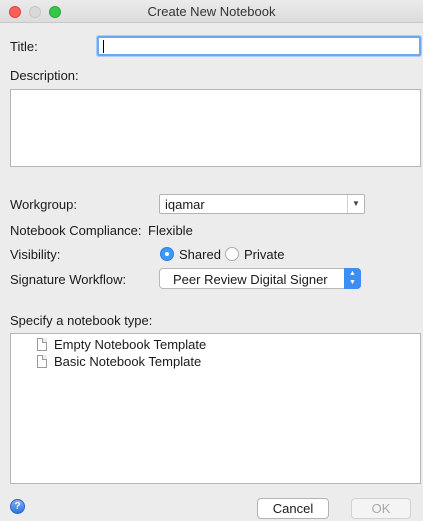  What do you see at coordinates (35, 254) in the screenshot?
I see `visibility-label: Visibility:` at bounding box center [35, 254].